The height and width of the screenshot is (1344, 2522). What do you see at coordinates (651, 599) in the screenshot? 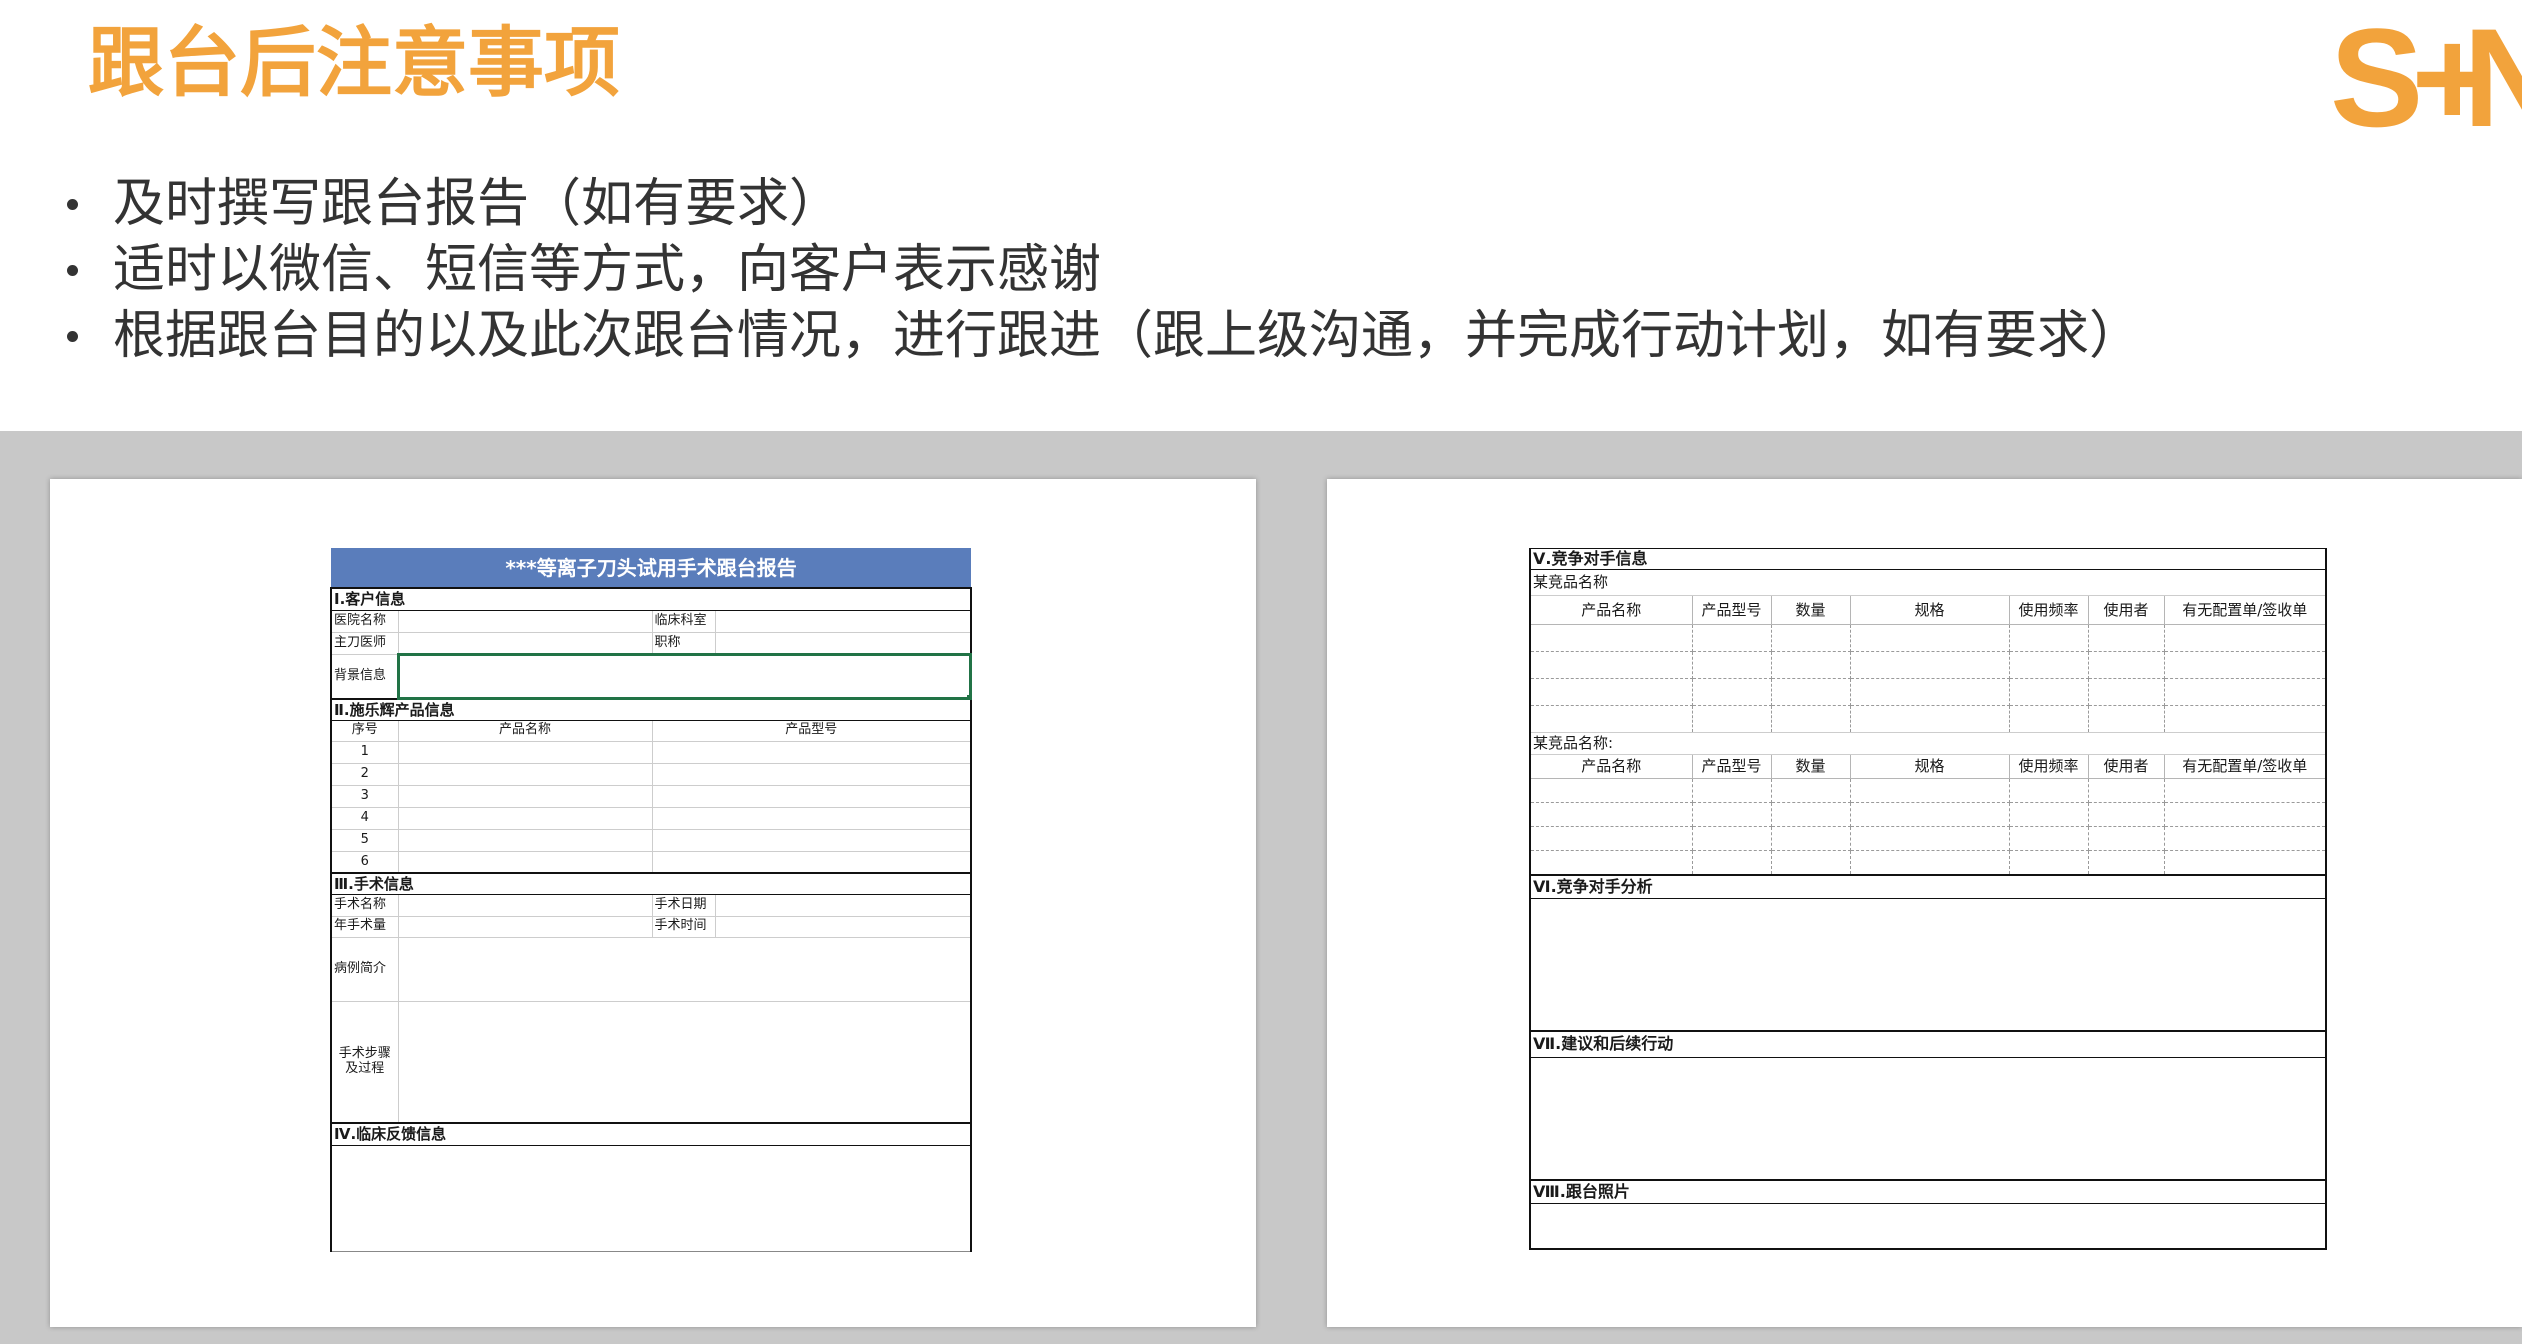
I see `section-customer-info: Ⅰ.客户信息` at bounding box center [651, 599].